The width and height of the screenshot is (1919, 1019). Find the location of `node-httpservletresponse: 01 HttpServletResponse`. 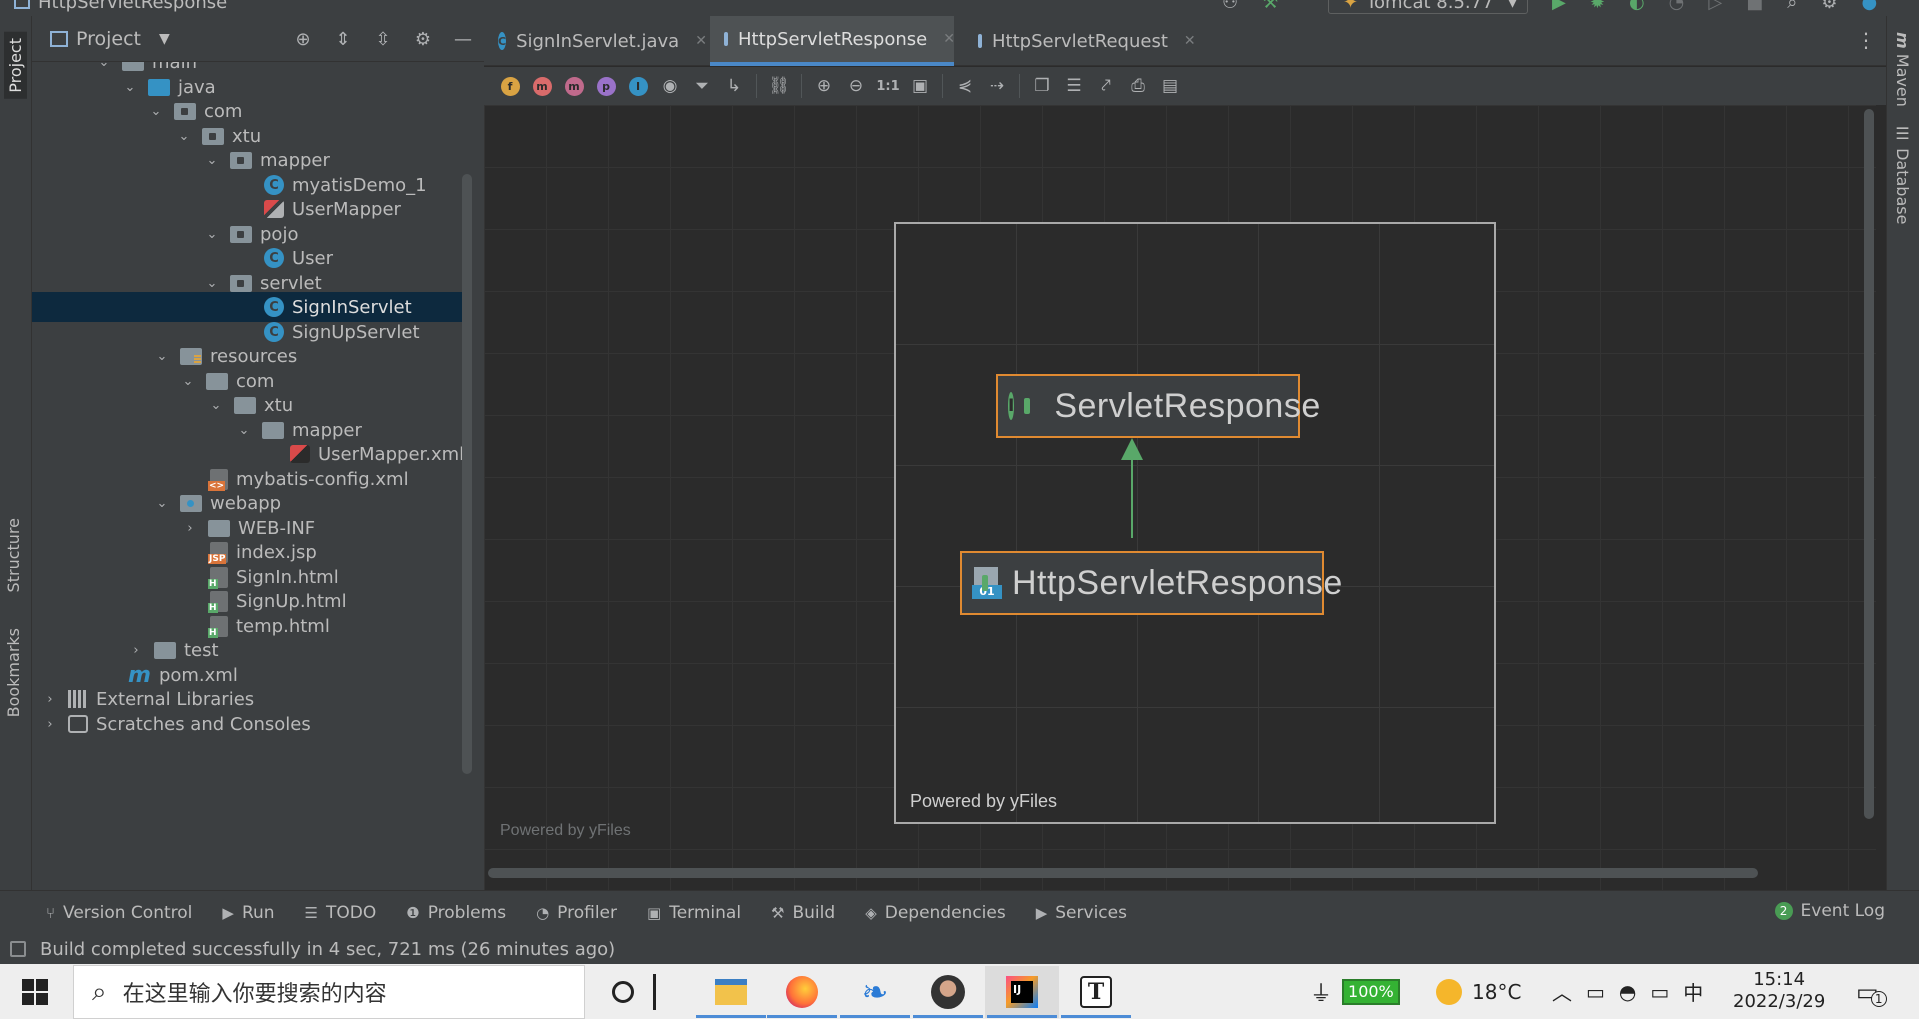

node-httpservletresponse: 01 HttpServletResponse is located at coordinates (1151, 583).